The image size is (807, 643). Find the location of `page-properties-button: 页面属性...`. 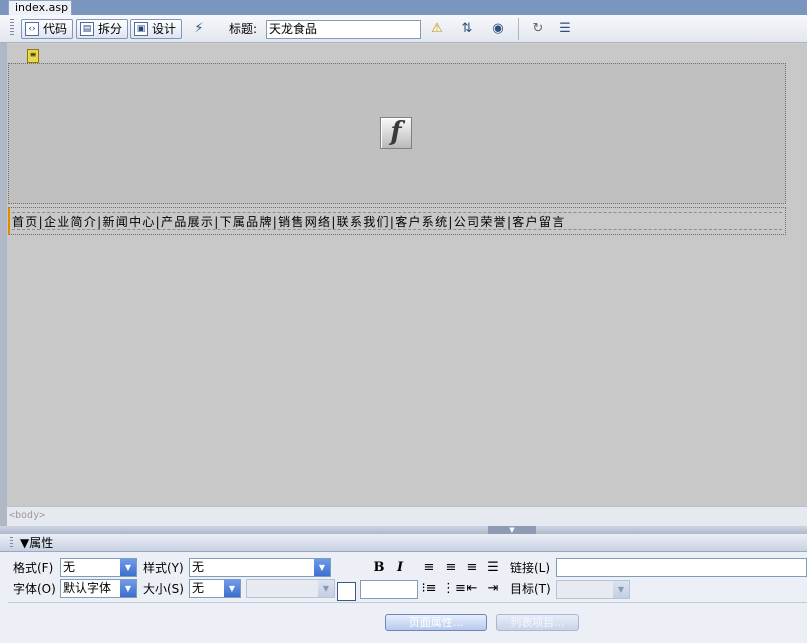

page-properties-button: 页面属性... is located at coordinates (436, 622).